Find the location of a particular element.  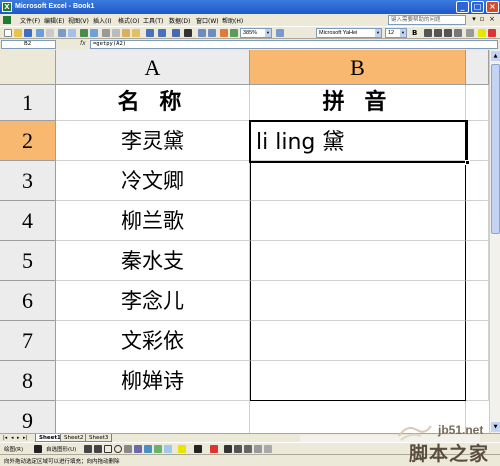

menu-help: 帮助(H) is located at coordinates (232, 20).